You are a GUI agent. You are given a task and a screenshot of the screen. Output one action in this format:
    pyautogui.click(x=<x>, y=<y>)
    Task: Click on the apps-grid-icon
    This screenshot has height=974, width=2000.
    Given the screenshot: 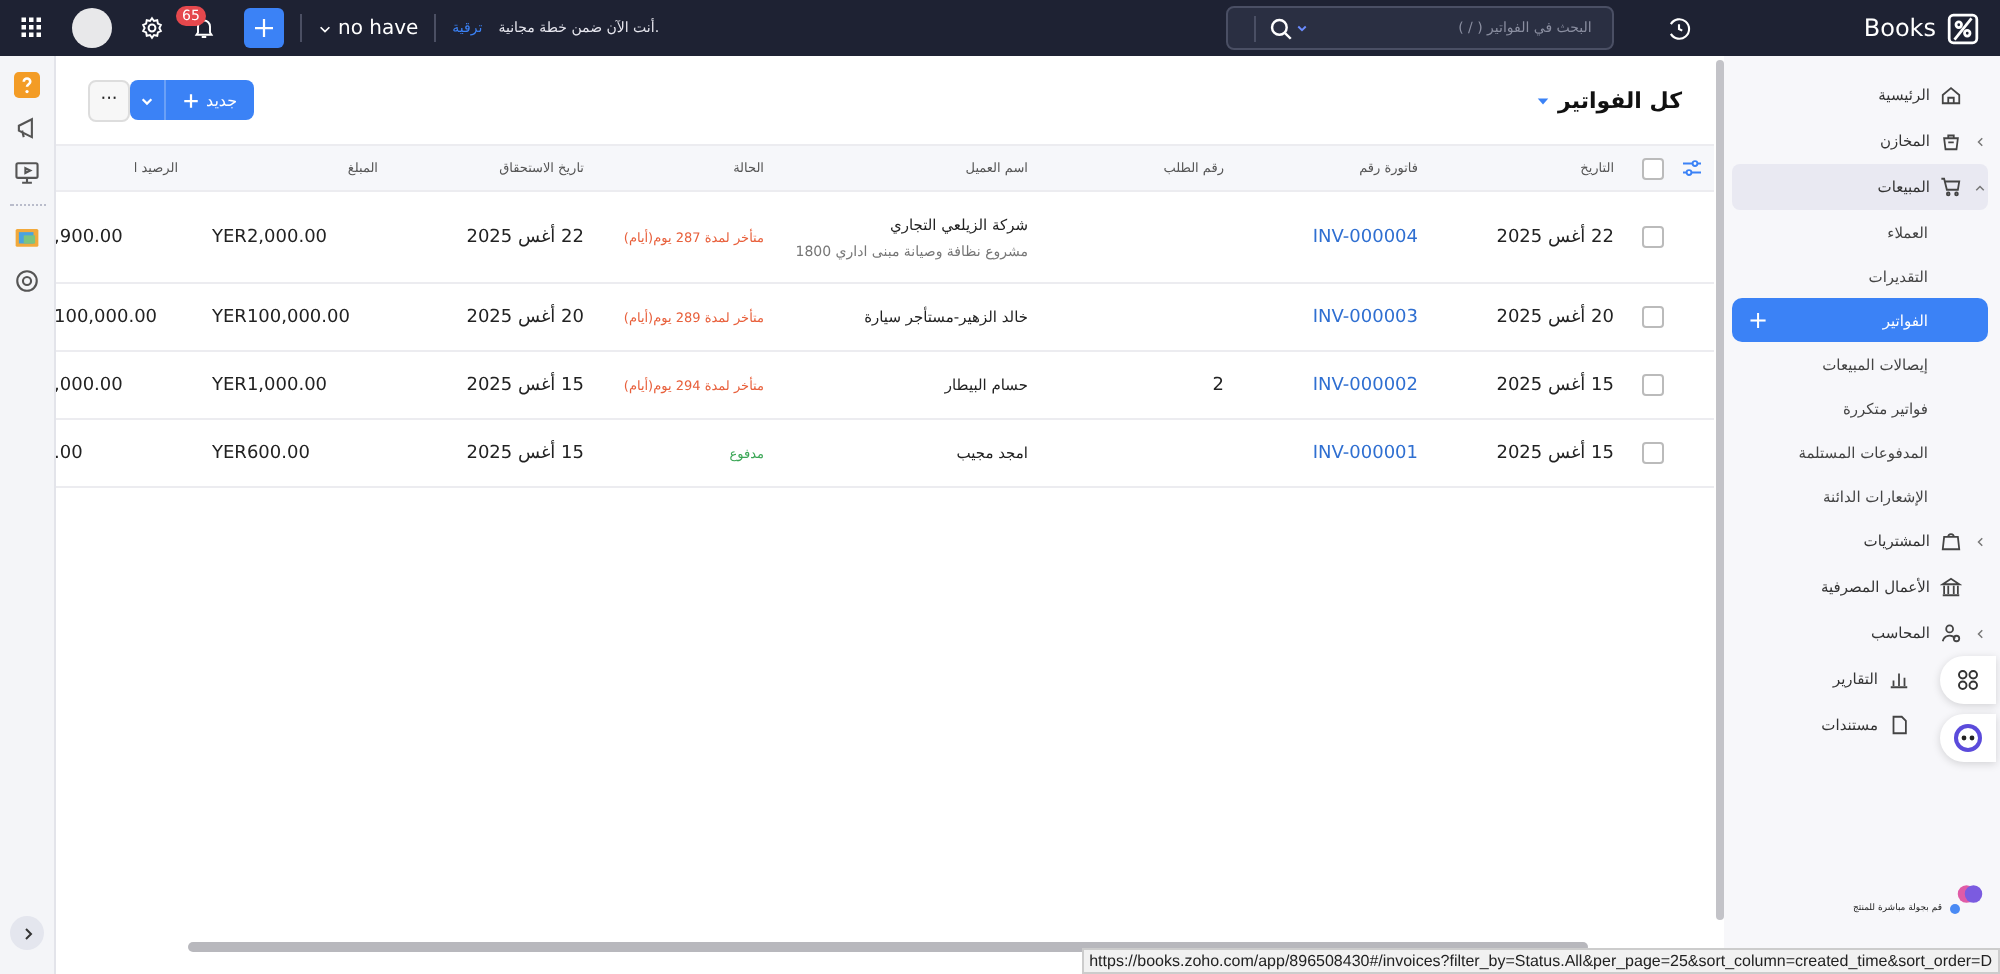 What is the action you would take?
    pyautogui.click(x=32, y=28)
    